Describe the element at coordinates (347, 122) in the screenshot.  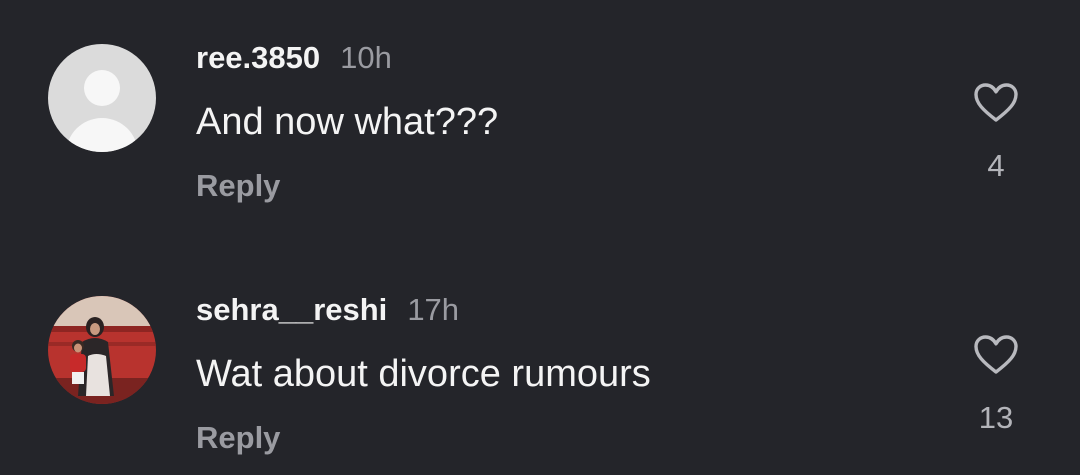
I see `comment-text: And now what???` at that location.